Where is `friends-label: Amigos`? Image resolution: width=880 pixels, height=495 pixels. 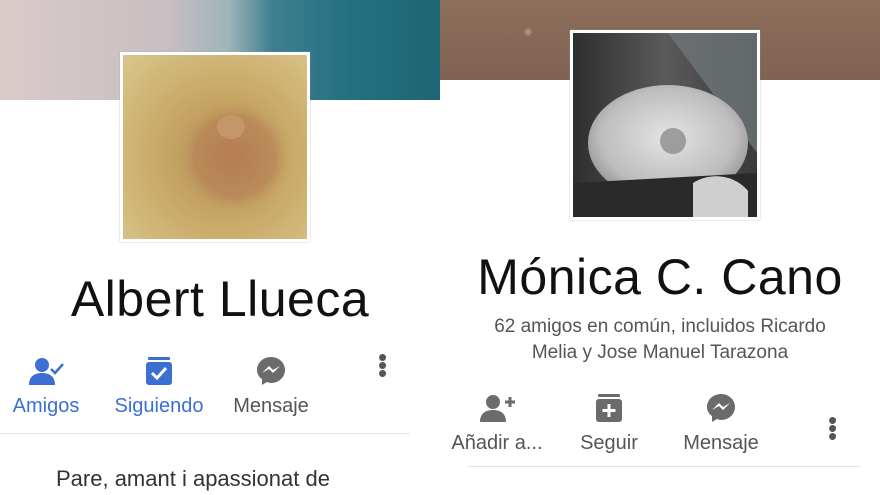 friends-label: Amigos is located at coordinates (46, 406).